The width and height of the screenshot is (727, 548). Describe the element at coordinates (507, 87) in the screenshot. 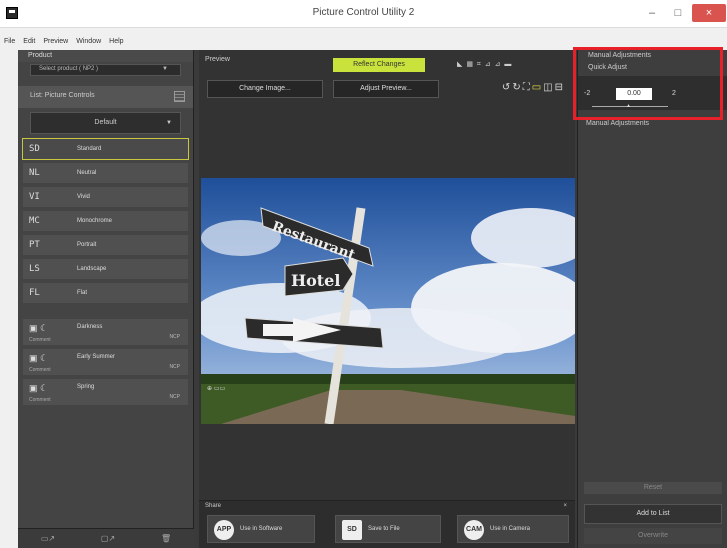

I see `rotate-left-icon: ↺` at that location.